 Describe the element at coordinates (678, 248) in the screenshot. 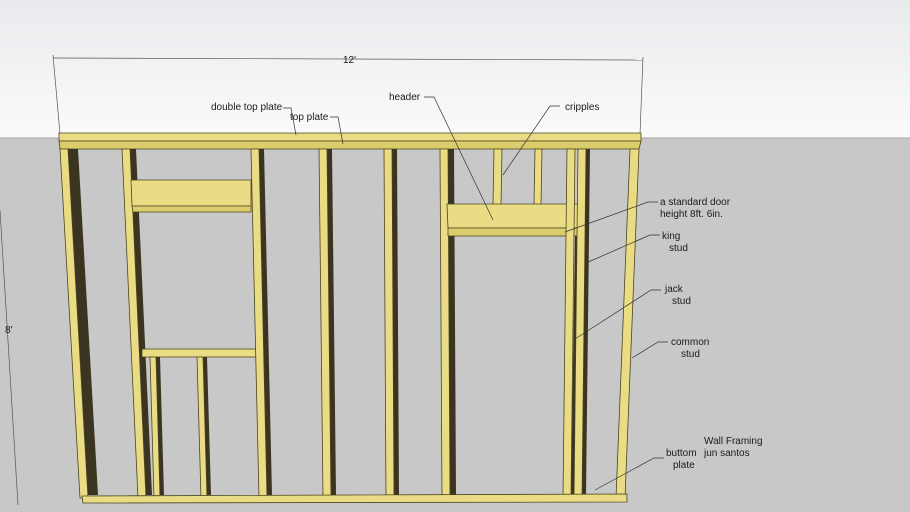

I see `label-king-line2: stud` at that location.